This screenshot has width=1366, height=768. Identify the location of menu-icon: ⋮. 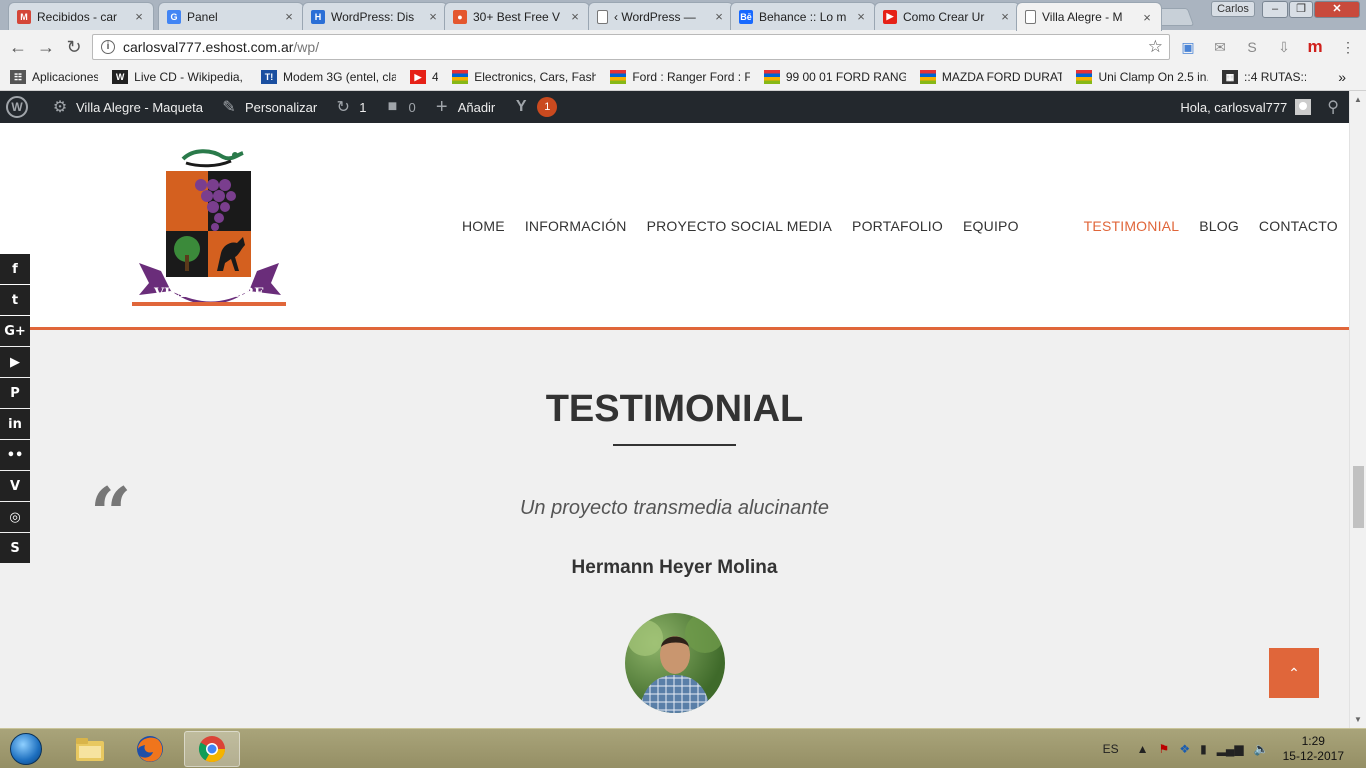
(1348, 47).